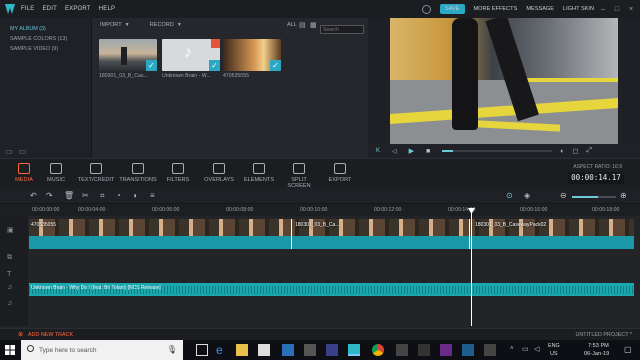 The image size is (640, 360). What do you see at coordinates (49, 195) in the screenshot?
I see `redo-icon: ↷` at bounding box center [49, 195].